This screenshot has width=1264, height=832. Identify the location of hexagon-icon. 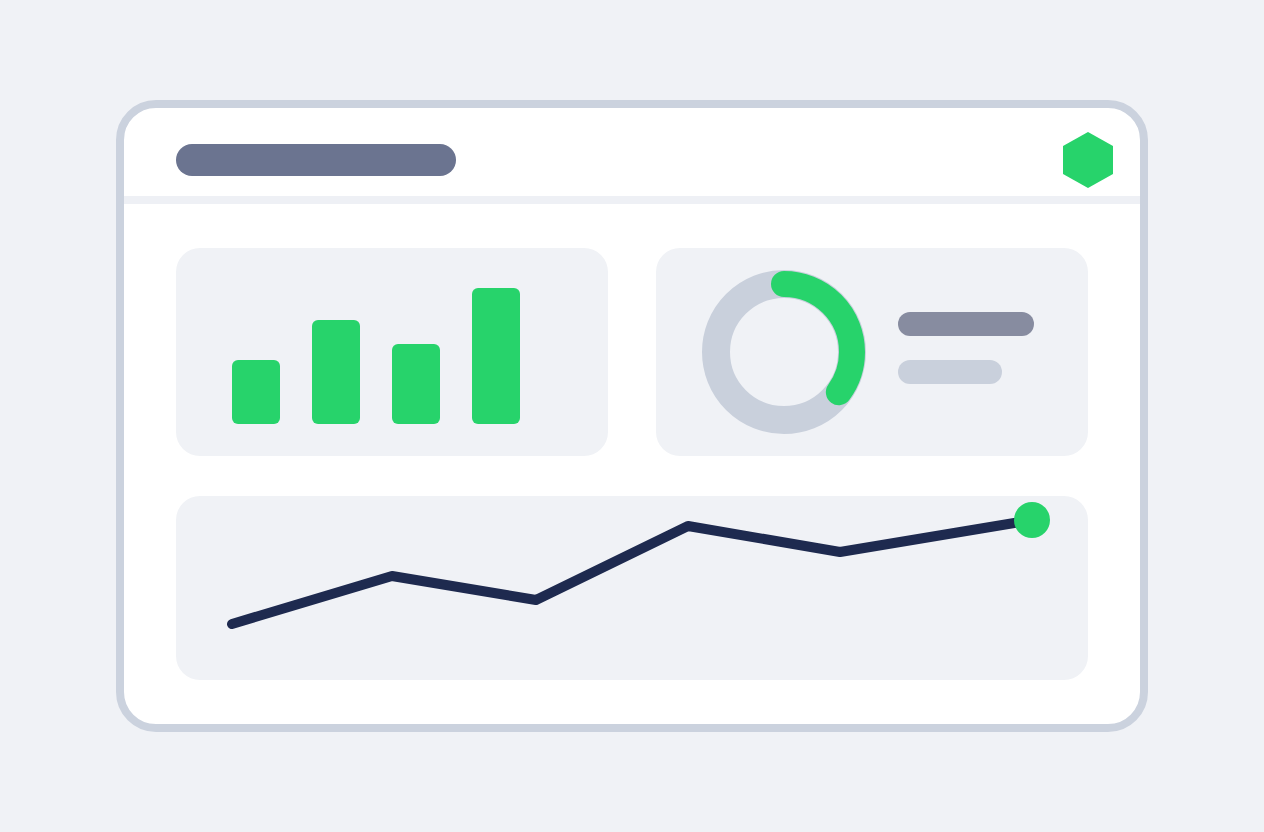
(1088, 160).